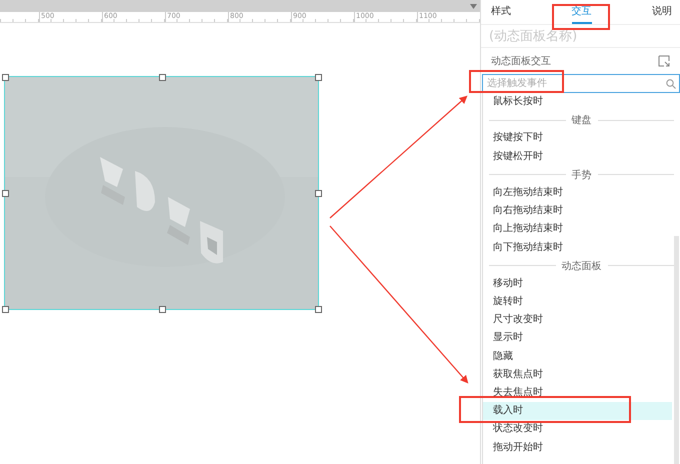 The image size is (680, 464). I want to click on scrollbar, so click(676, 350).